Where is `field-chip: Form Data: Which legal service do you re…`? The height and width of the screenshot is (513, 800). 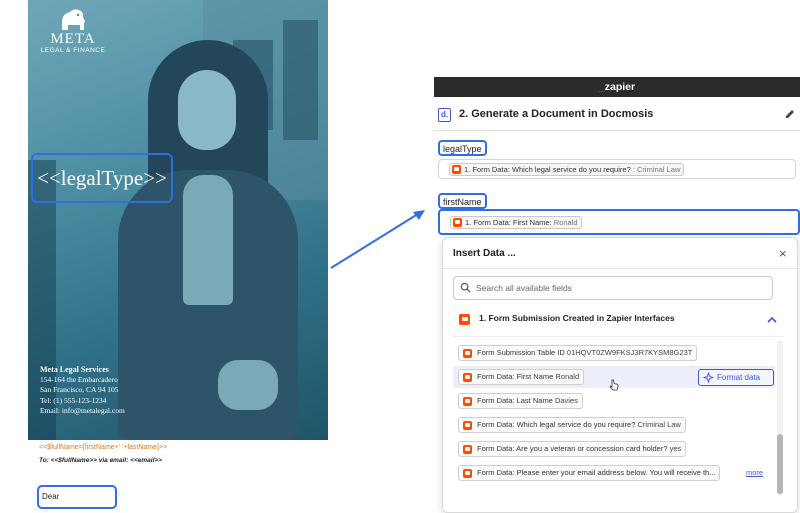 field-chip: Form Data: Which legal service do you re… is located at coordinates (572, 425).